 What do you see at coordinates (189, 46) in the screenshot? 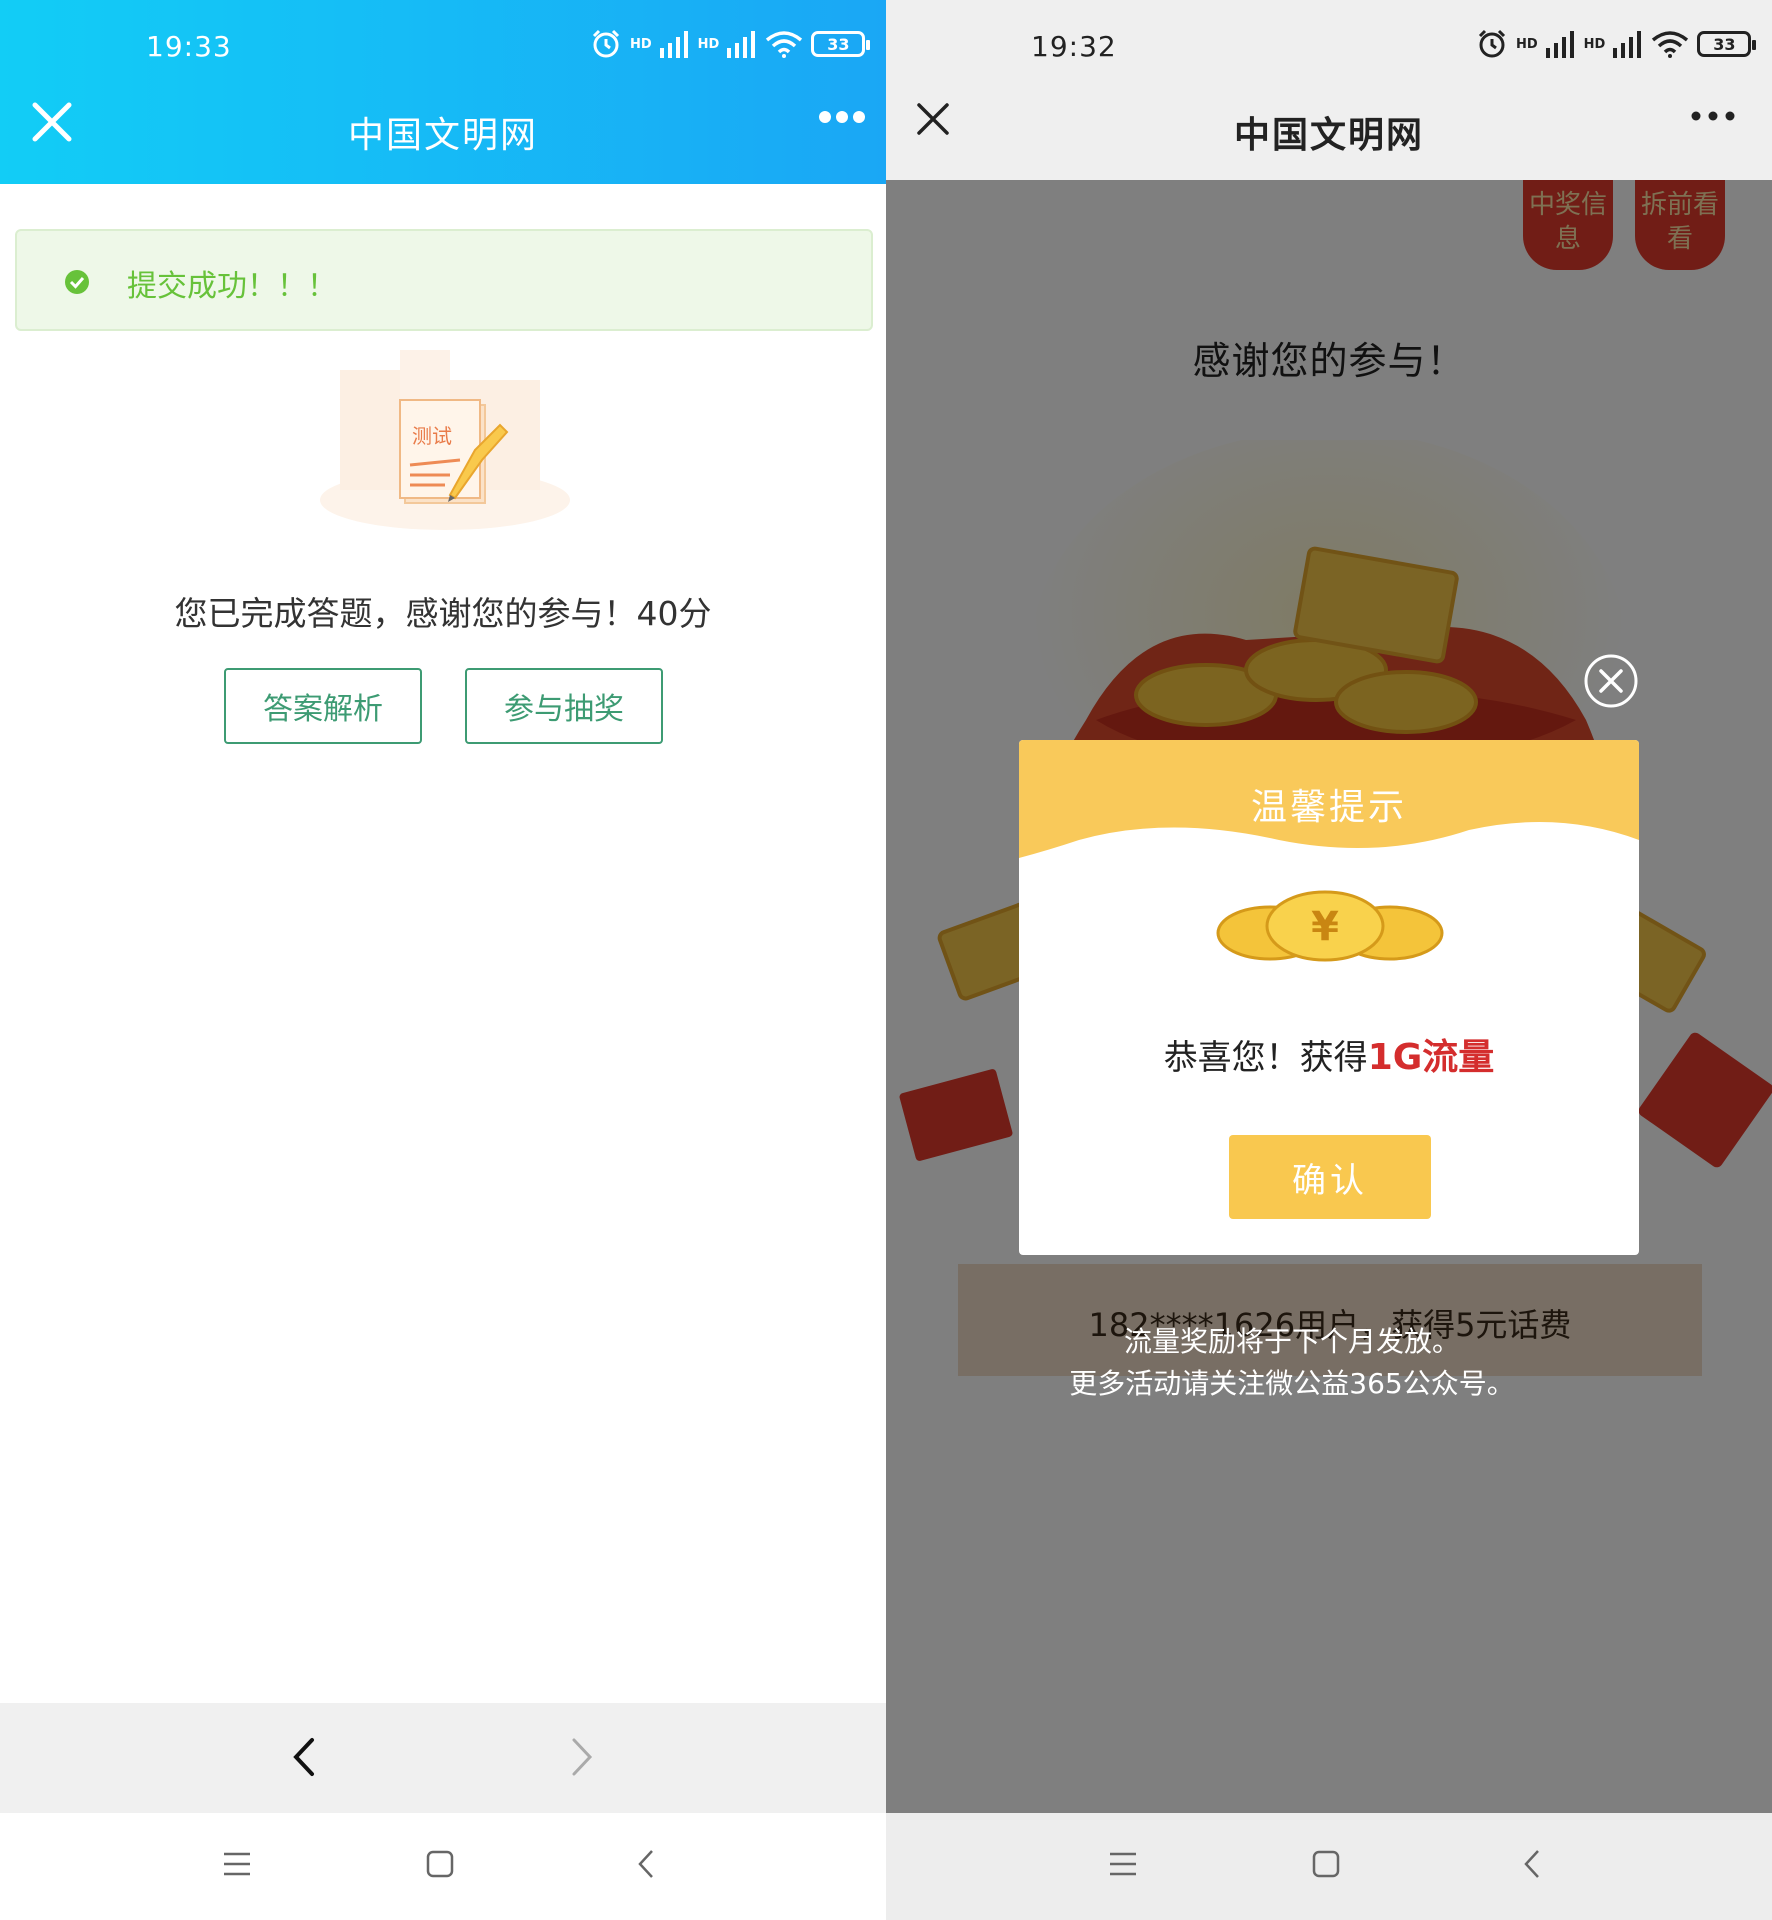
I see `status-time: 19:33` at bounding box center [189, 46].